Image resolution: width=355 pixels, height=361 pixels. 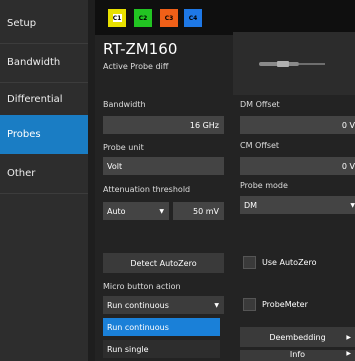 I want to click on sidebar-item-label: Setup, so click(x=22, y=23).